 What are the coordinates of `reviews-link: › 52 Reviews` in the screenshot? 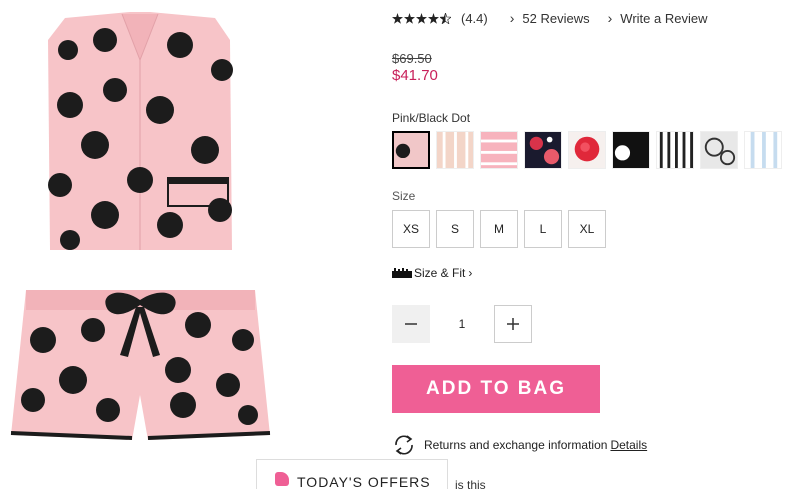 It's located at (550, 18).